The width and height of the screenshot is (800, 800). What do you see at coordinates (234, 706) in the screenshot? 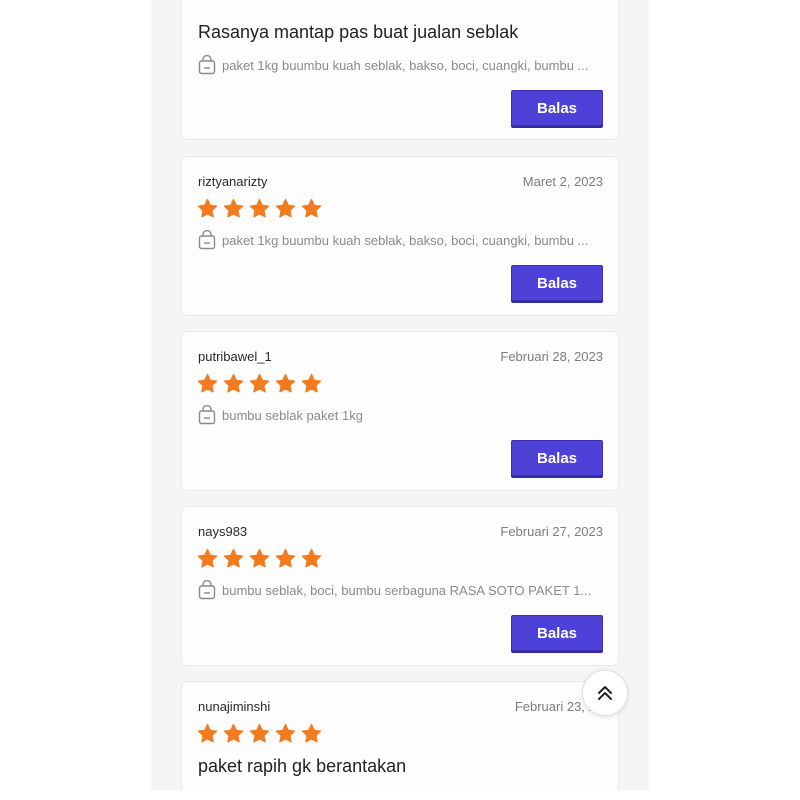
I see `reviewer-username: nunajiminshi` at bounding box center [234, 706].